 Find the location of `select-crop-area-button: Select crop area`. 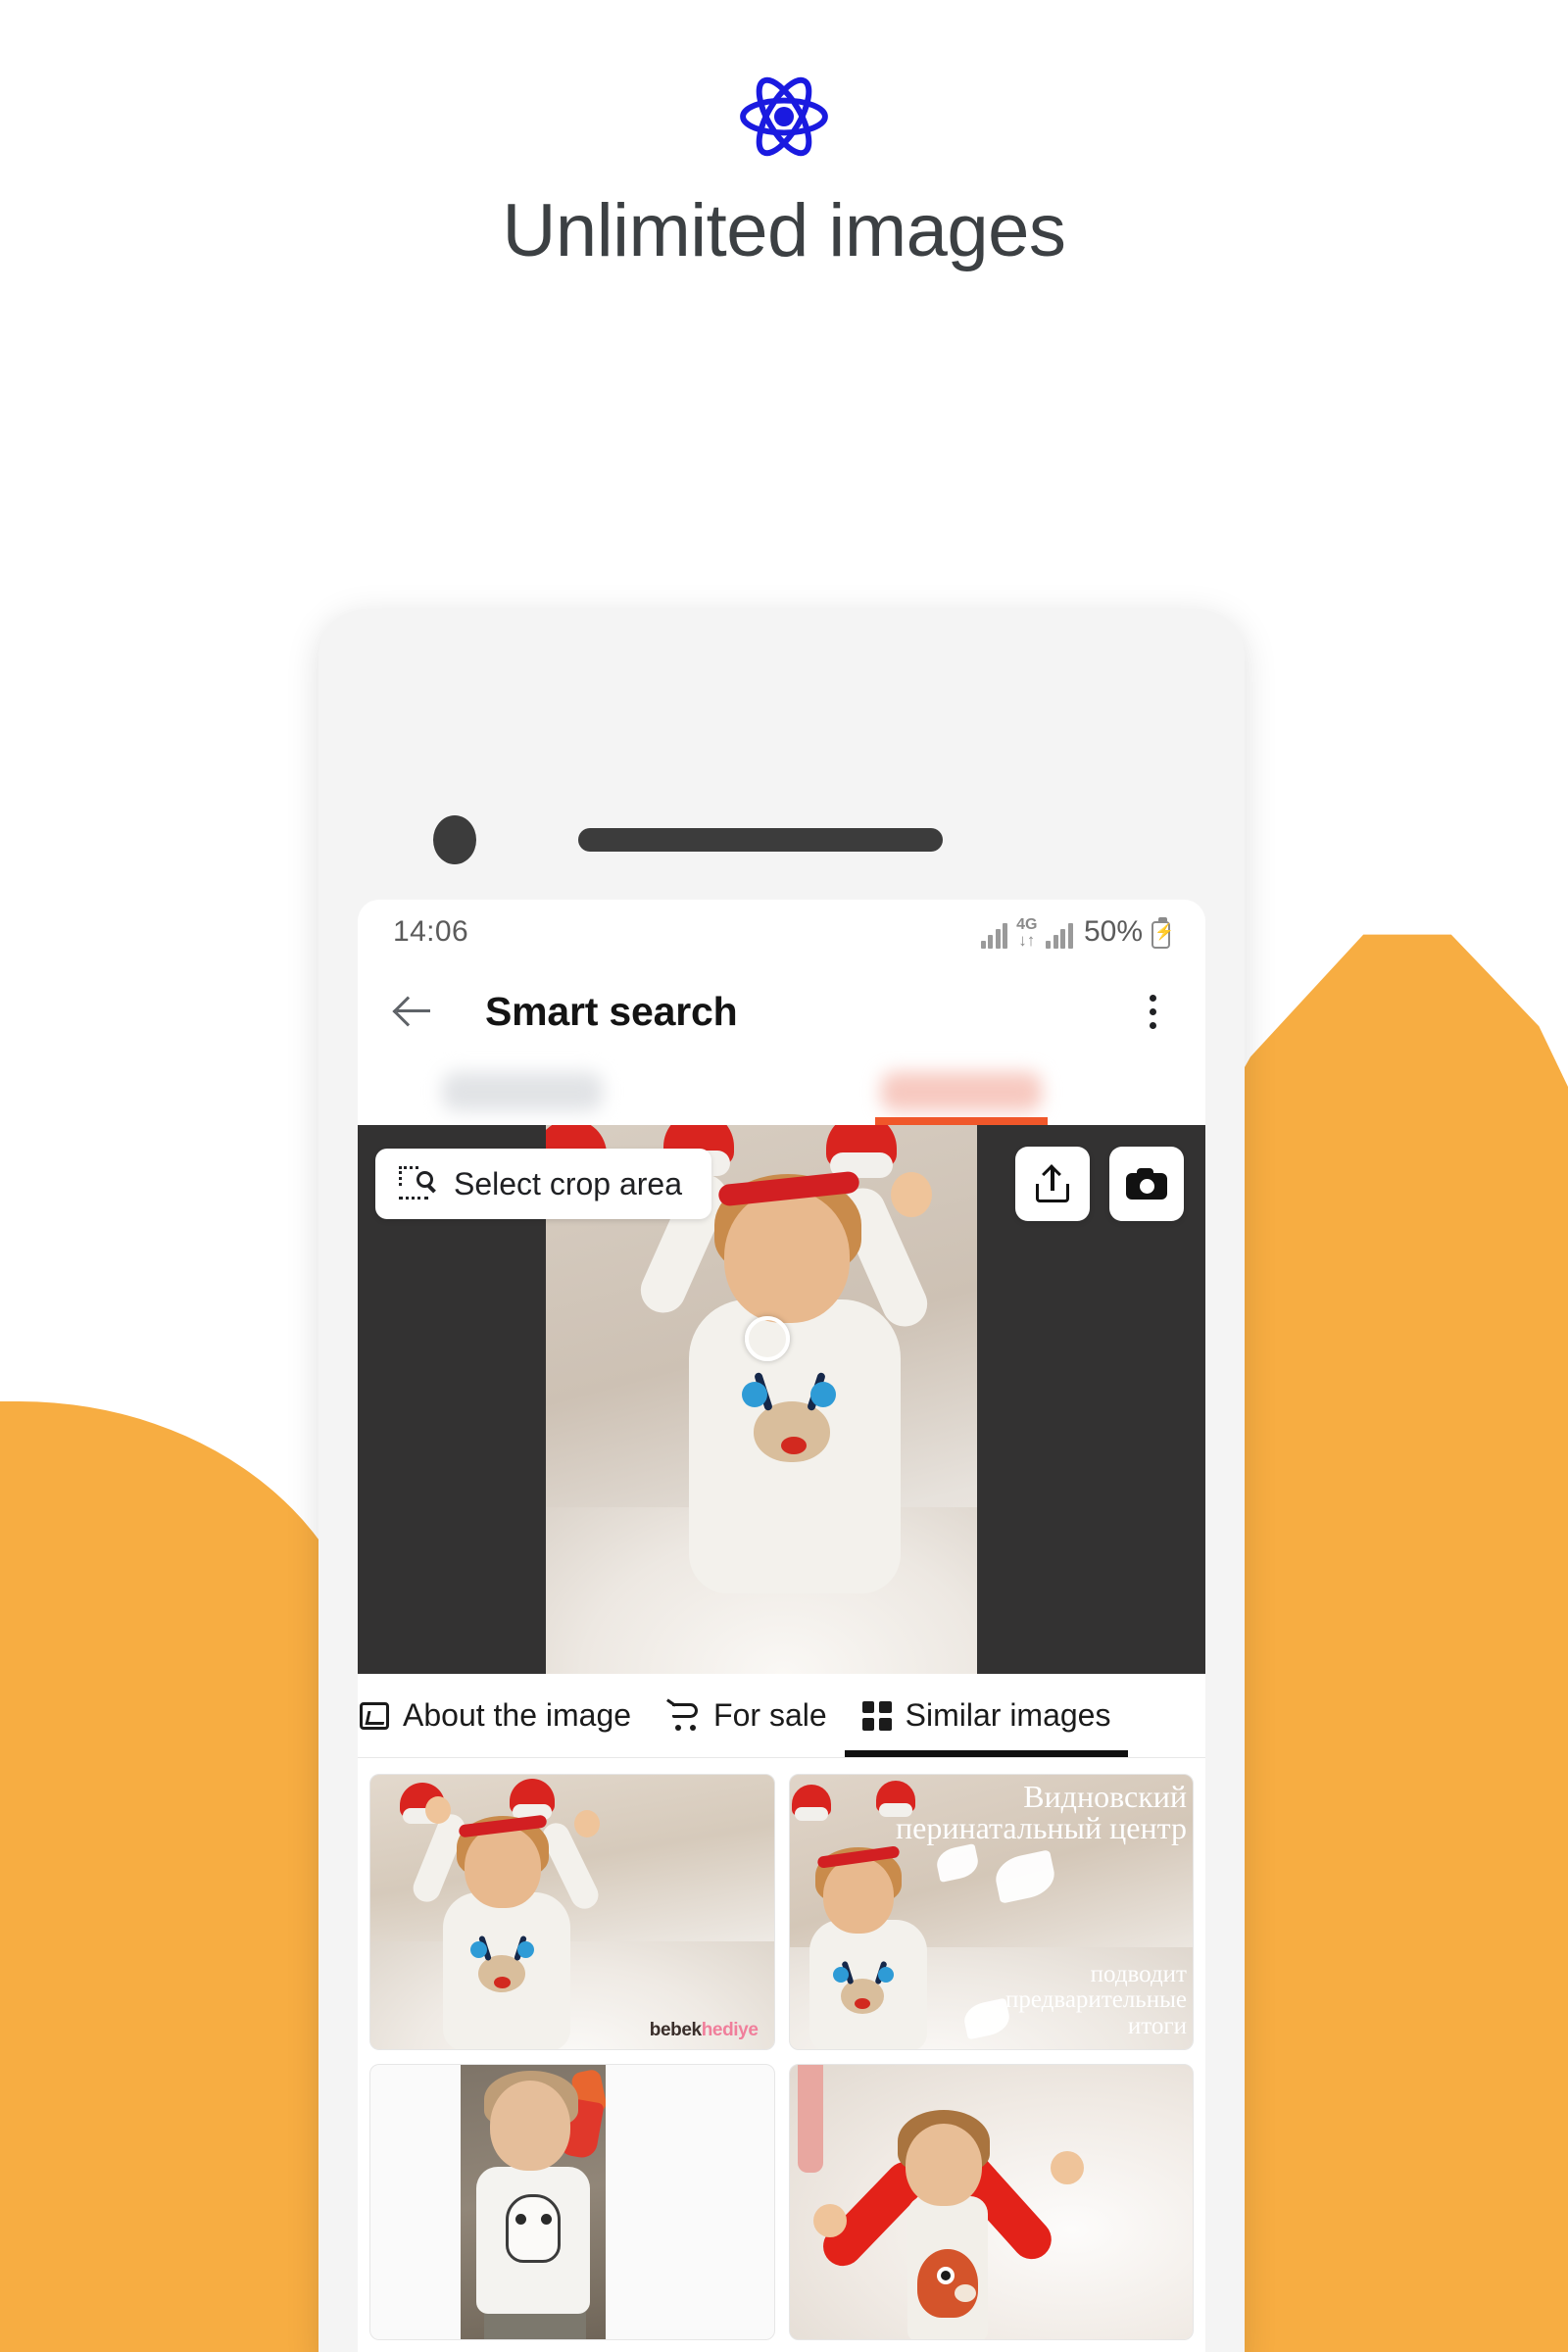

select-crop-area-button: Select crop area is located at coordinates (543, 1184).